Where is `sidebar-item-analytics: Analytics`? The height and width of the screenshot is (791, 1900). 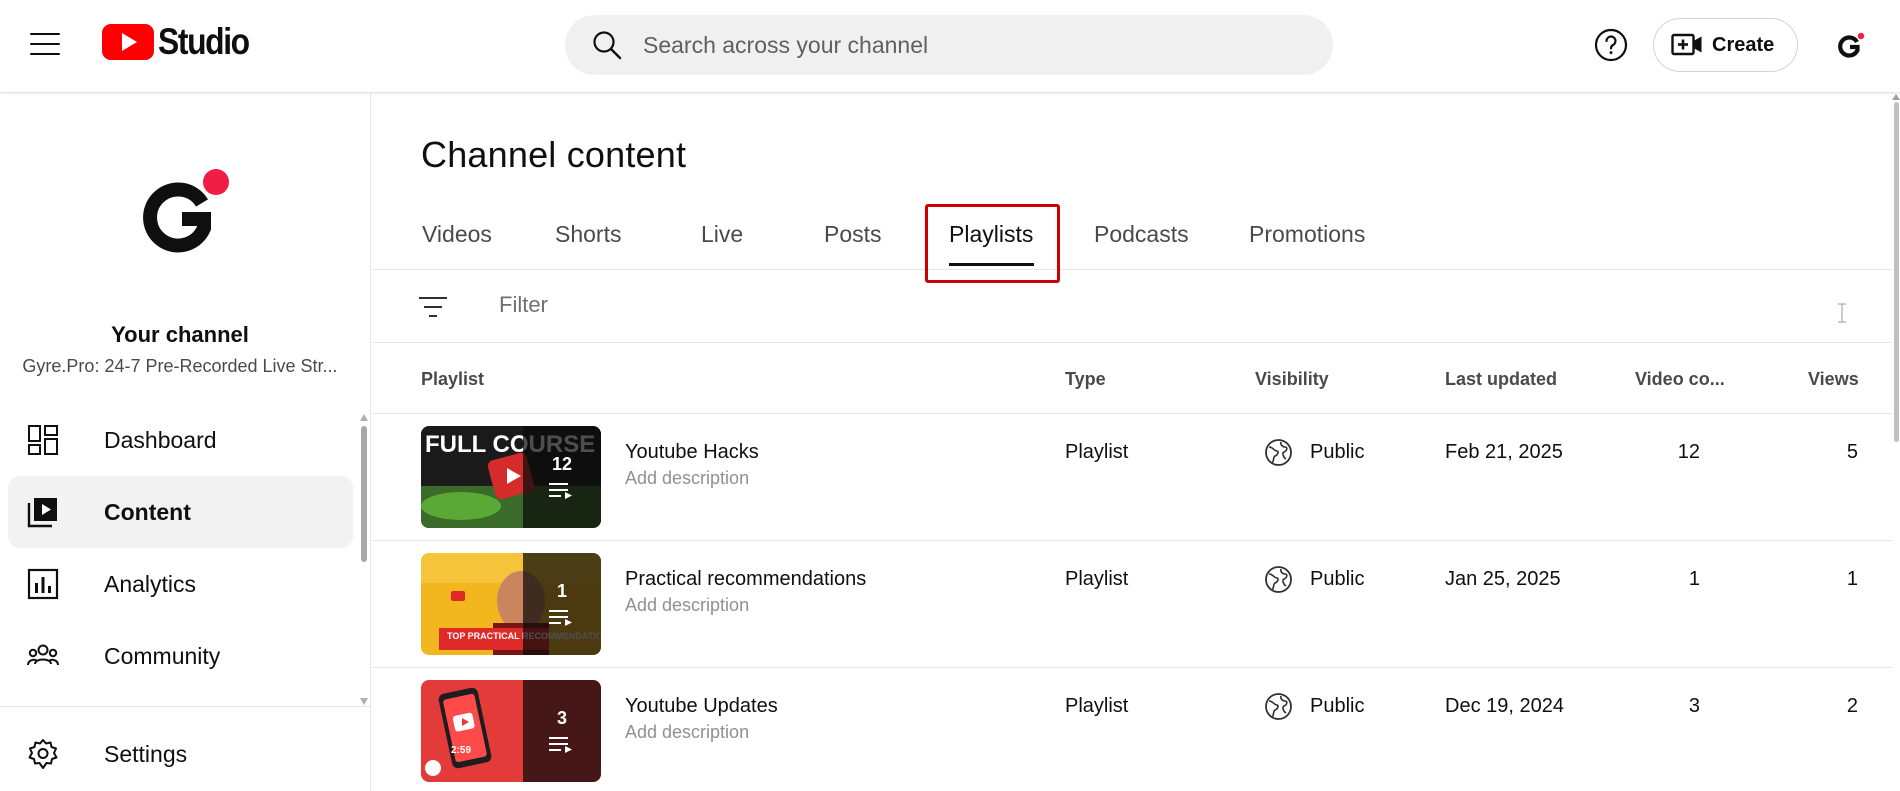
sidebar-item-analytics: Analytics is located at coordinates (180, 584).